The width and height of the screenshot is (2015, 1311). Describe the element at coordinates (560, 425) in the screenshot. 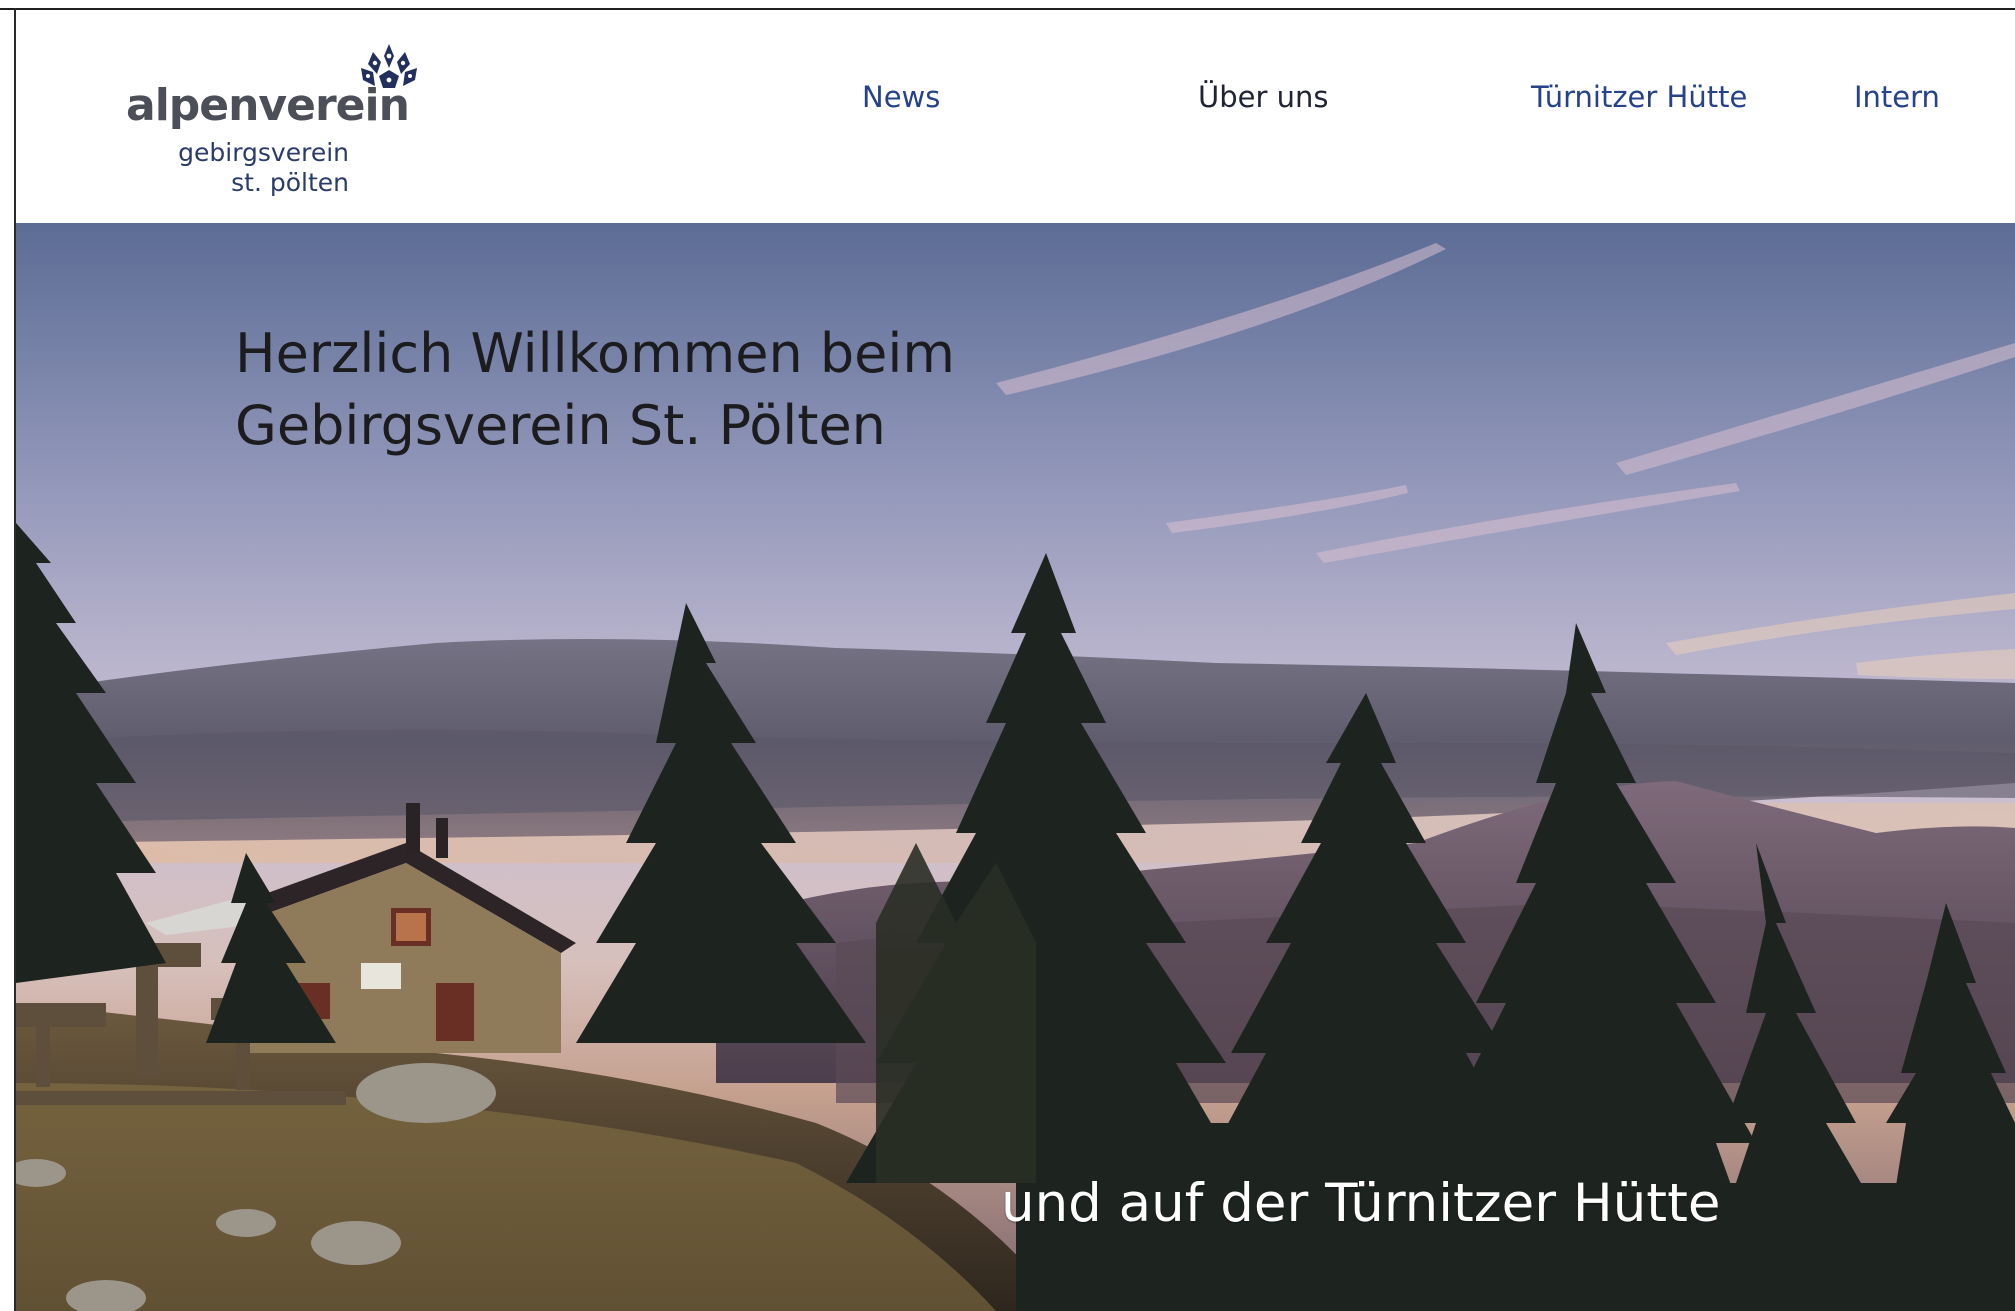

I see `hero-title-line-2: Gebirgsverein St. Pölten` at that location.